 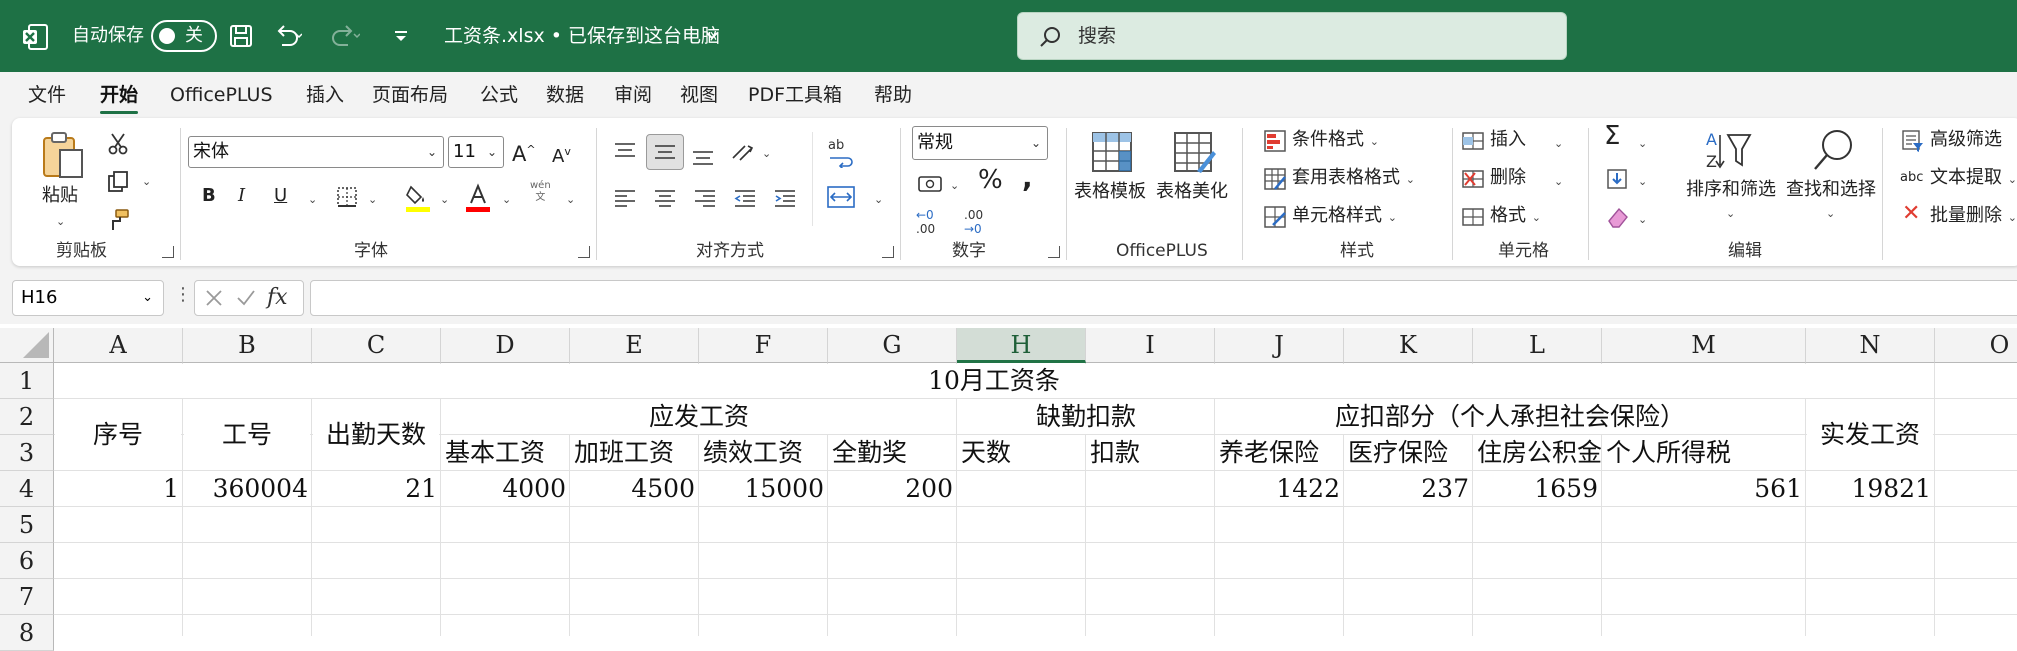 What do you see at coordinates (1911, 214) in the screenshot?
I see `batch-delete-icon: ✕` at bounding box center [1911, 214].